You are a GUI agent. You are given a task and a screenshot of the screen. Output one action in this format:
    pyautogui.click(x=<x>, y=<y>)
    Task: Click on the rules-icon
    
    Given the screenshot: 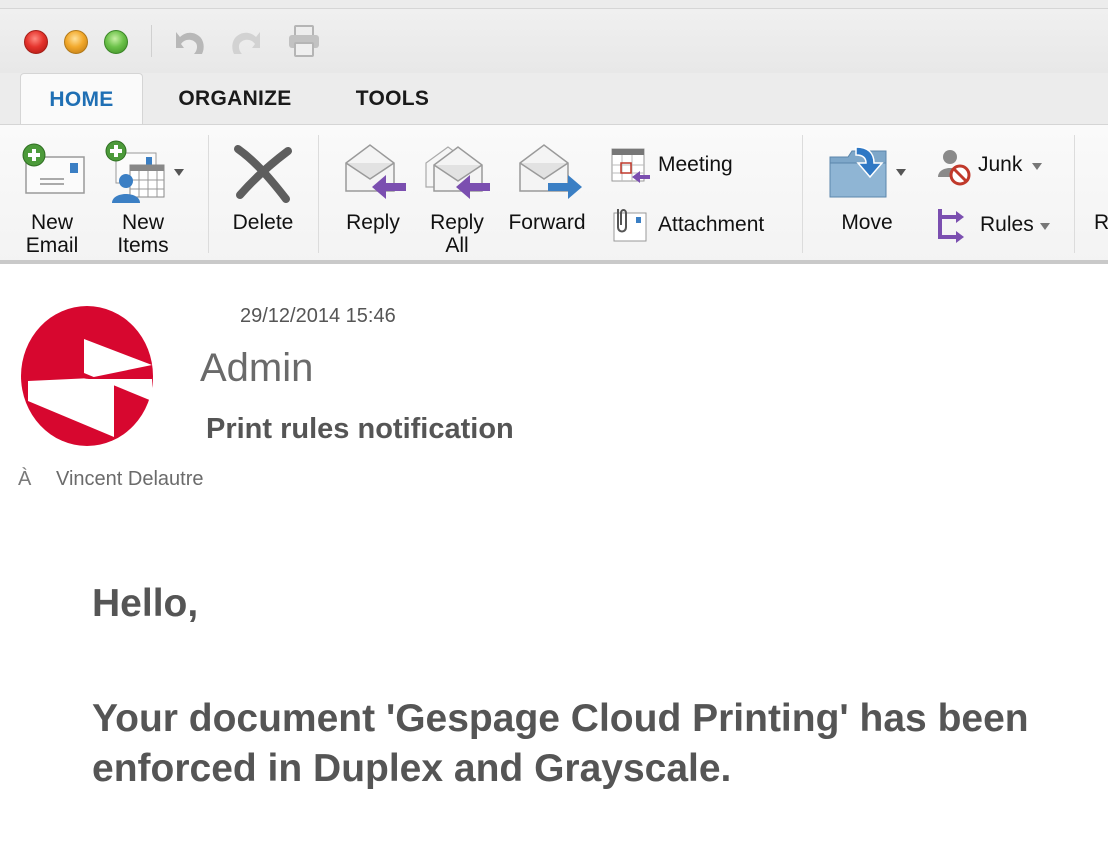 What is the action you would take?
    pyautogui.click(x=954, y=225)
    